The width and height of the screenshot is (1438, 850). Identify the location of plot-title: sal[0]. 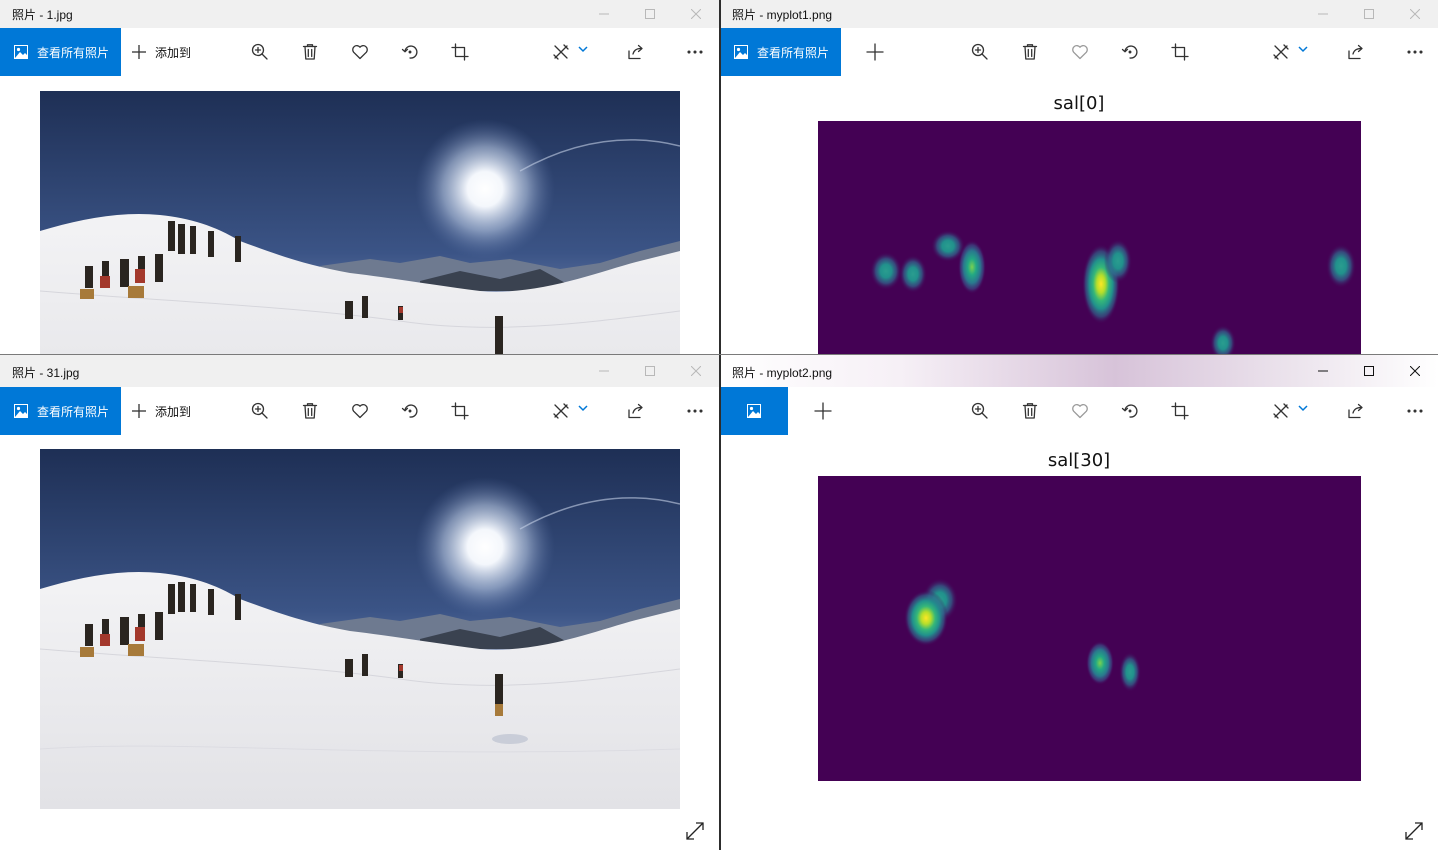
(1079, 103).